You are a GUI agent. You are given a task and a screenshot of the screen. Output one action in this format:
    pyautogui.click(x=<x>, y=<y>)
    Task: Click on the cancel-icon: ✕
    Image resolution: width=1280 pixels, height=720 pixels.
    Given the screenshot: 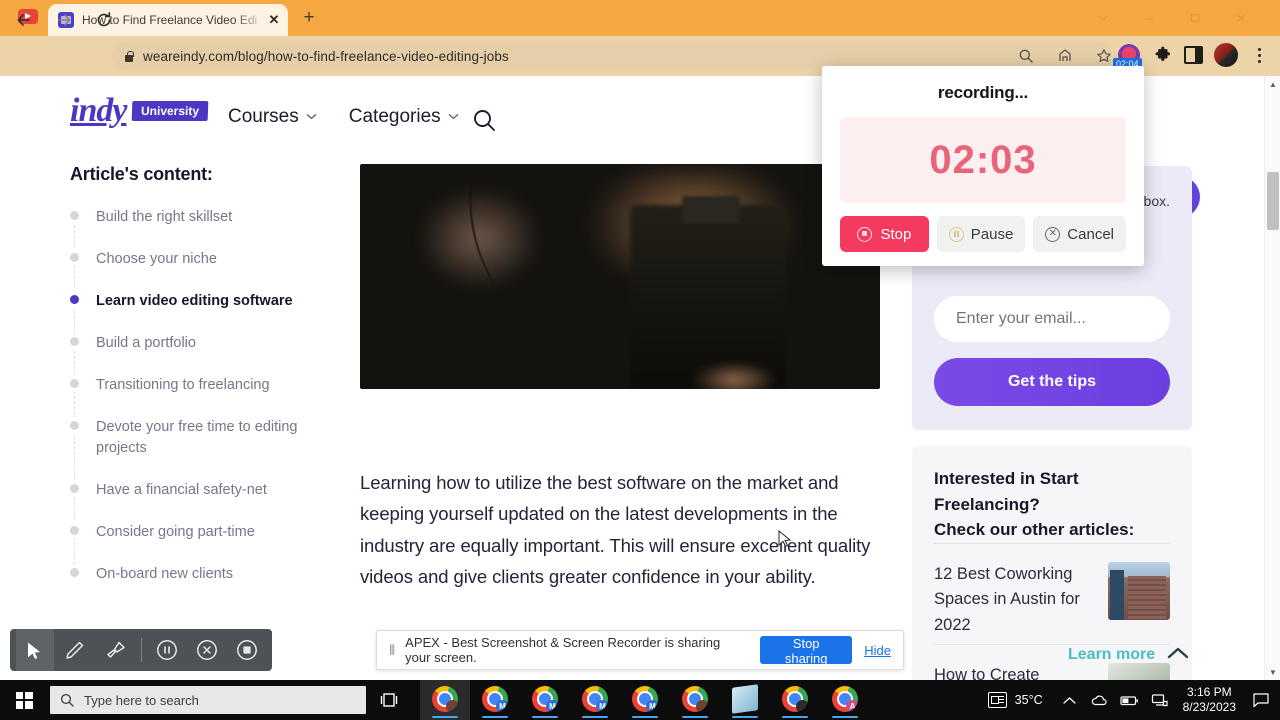 What is the action you would take?
    pyautogui.click(x=1053, y=234)
    